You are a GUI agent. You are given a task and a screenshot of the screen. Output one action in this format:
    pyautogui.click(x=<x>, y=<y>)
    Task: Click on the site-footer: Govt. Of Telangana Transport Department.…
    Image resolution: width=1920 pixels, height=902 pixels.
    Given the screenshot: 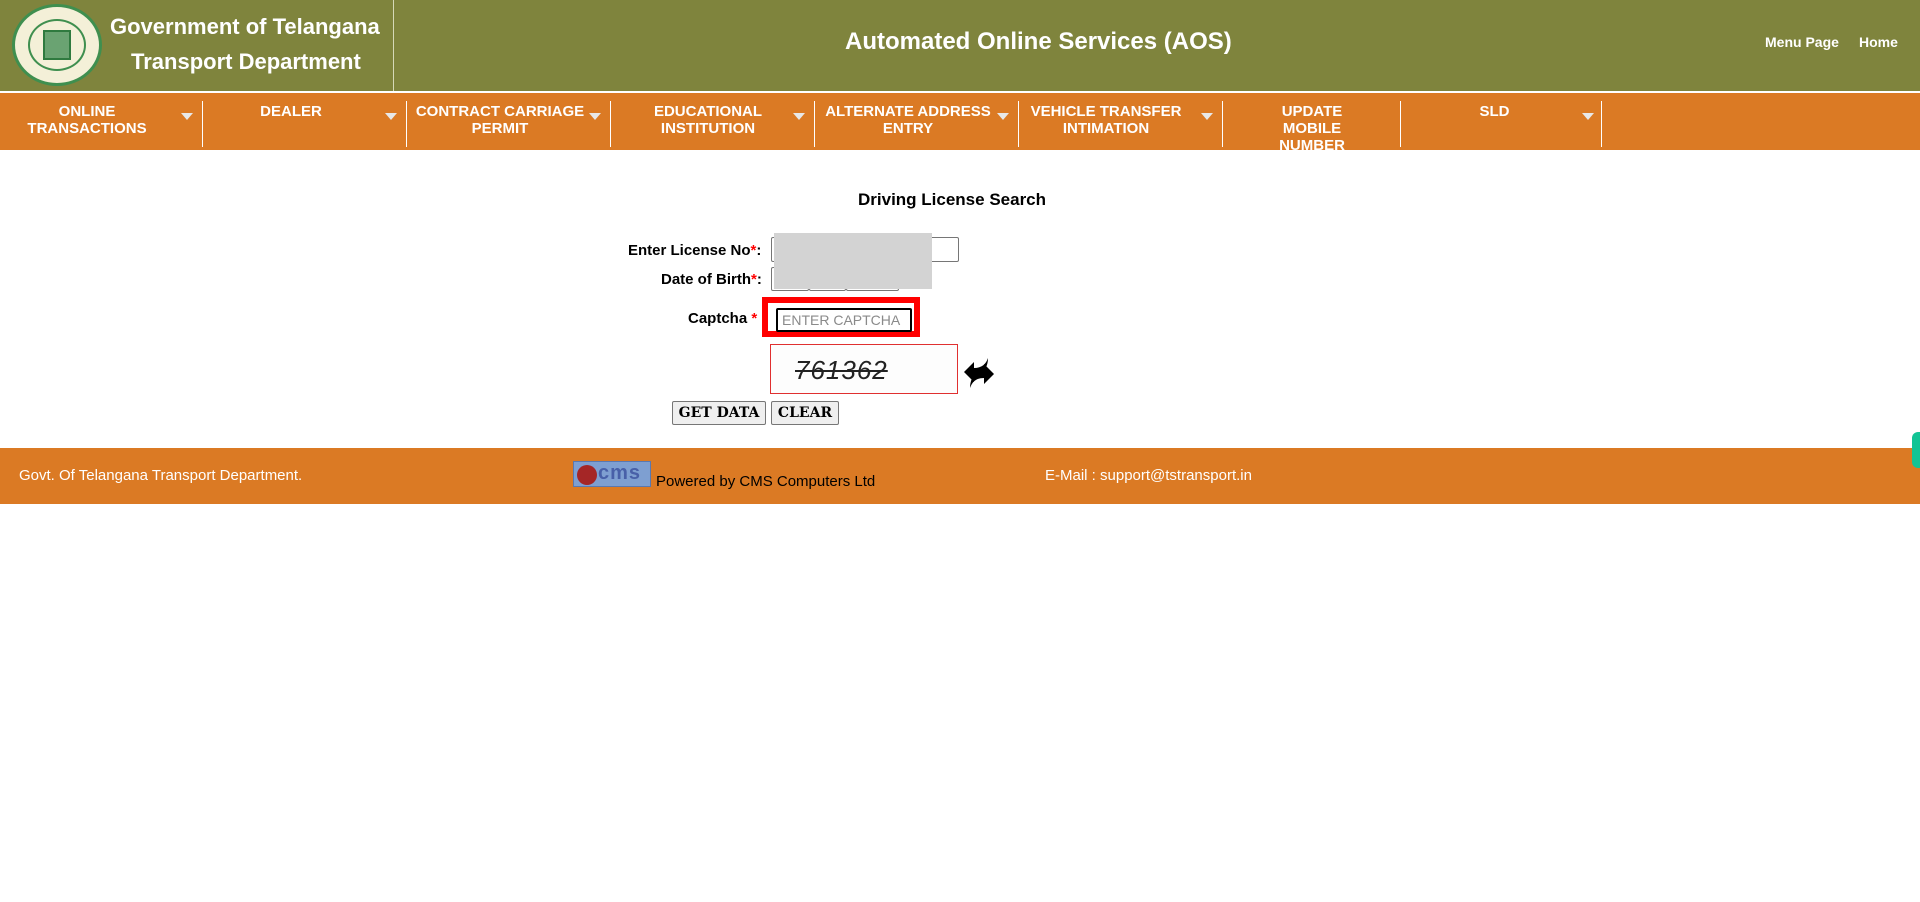 What is the action you would take?
    pyautogui.click(x=960, y=476)
    